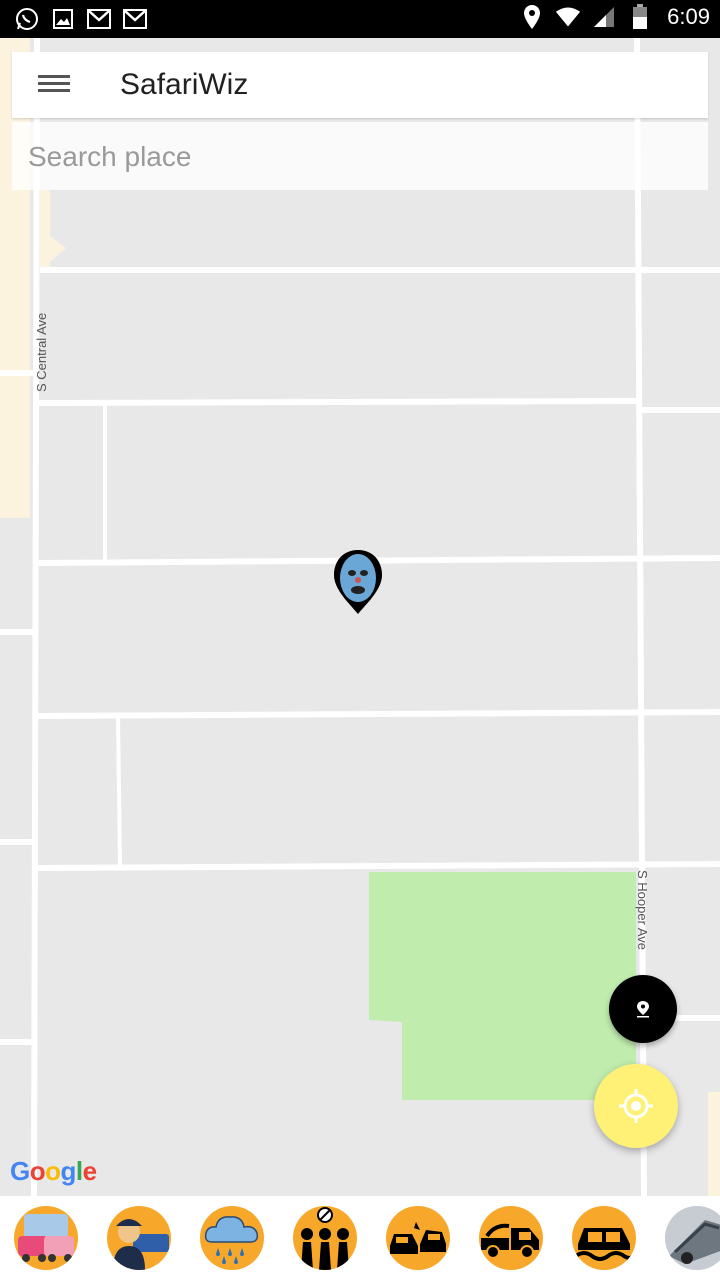 The width and height of the screenshot is (720, 1280). I want to click on add-marker-button, so click(643, 1009).